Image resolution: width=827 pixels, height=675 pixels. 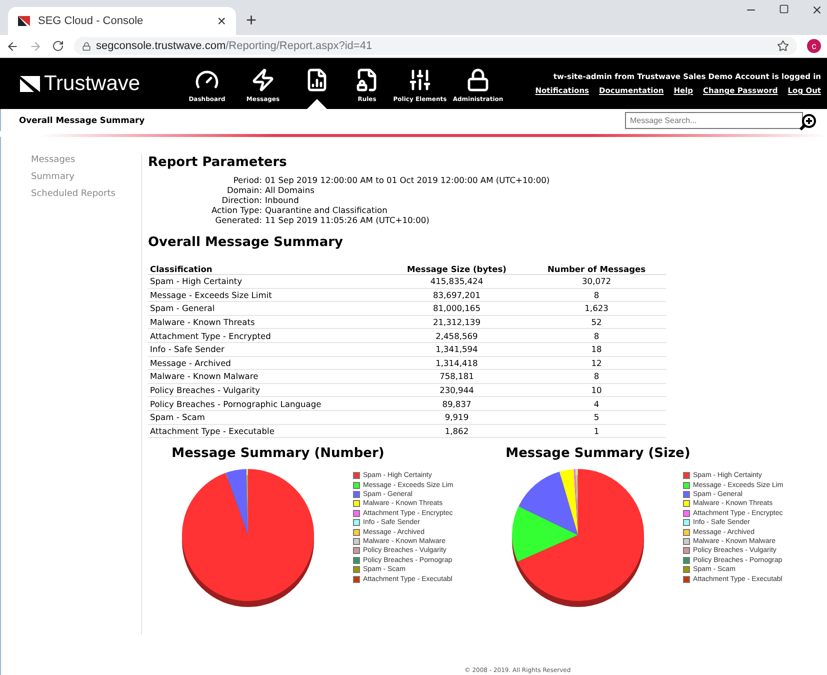 What do you see at coordinates (267, 403) in the screenshot?
I see `table-cell: Policy Breaches - Pornographic Language` at bounding box center [267, 403].